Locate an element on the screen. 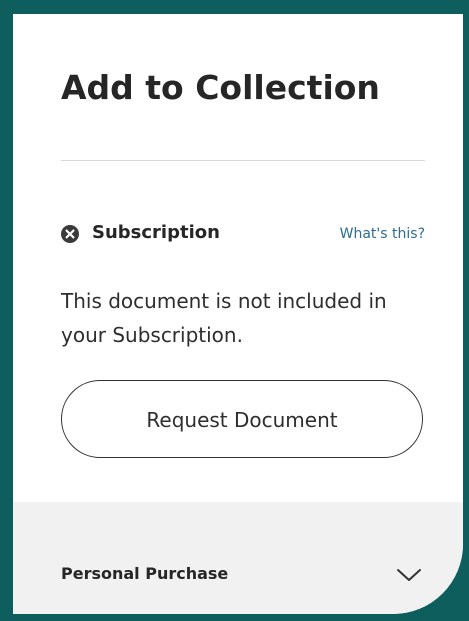 The image size is (469, 621). whats-this-link: What's this? is located at coordinates (382, 234).